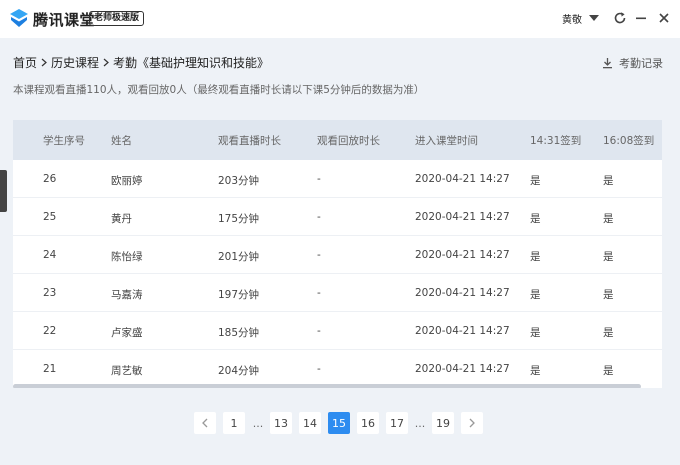 The width and height of the screenshot is (680, 465). I want to click on cell-student-no: 21, so click(50, 369).